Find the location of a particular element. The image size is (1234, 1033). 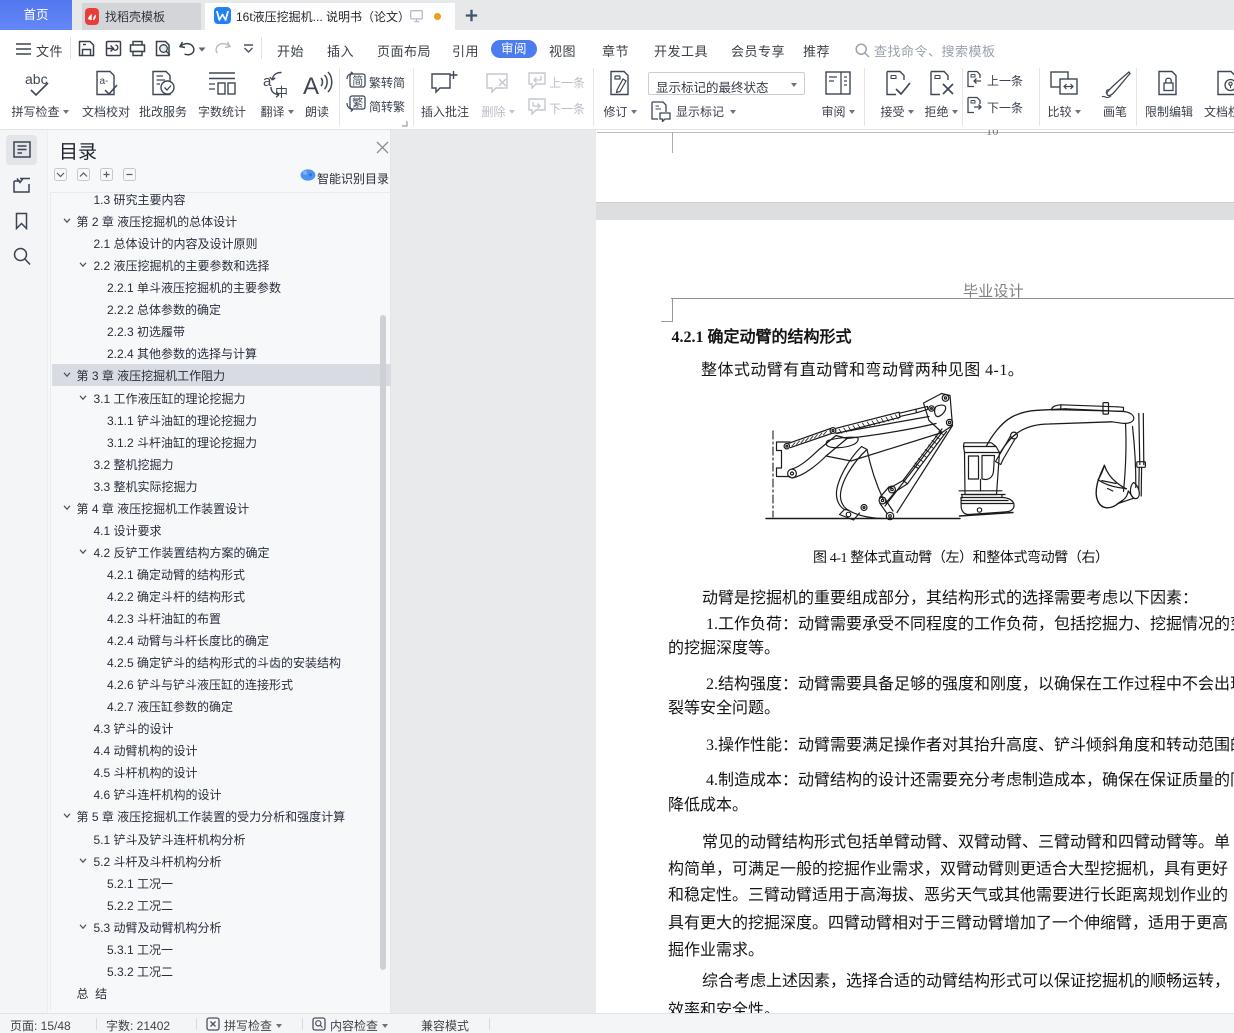

svg-text: 简 is located at coordinates (357, 81).